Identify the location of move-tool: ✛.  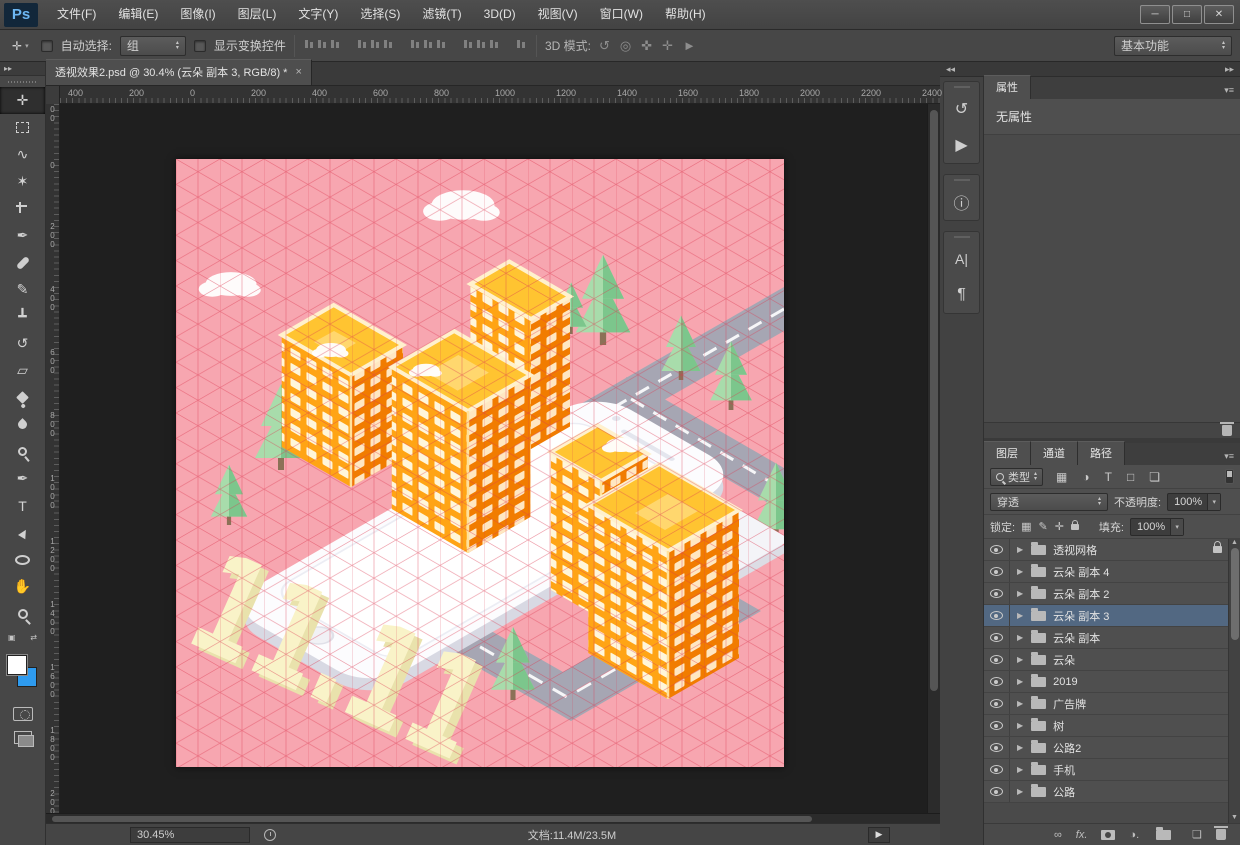
(22, 100).